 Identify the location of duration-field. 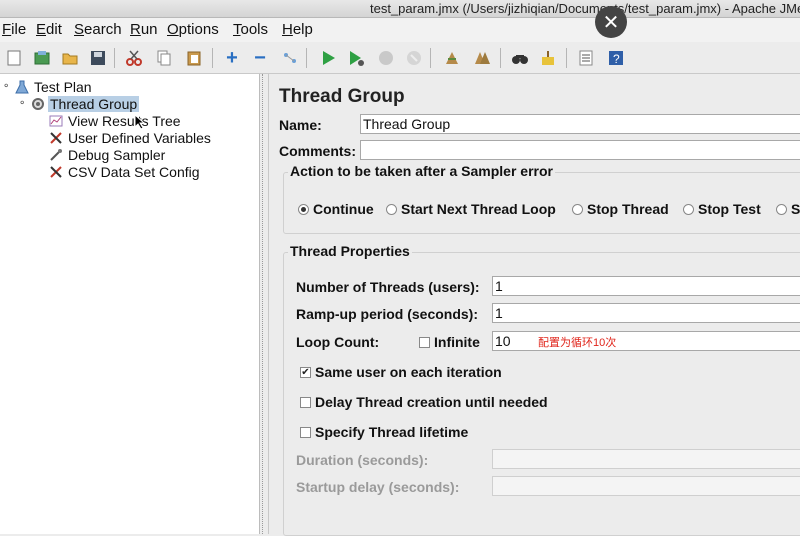
(646, 459).